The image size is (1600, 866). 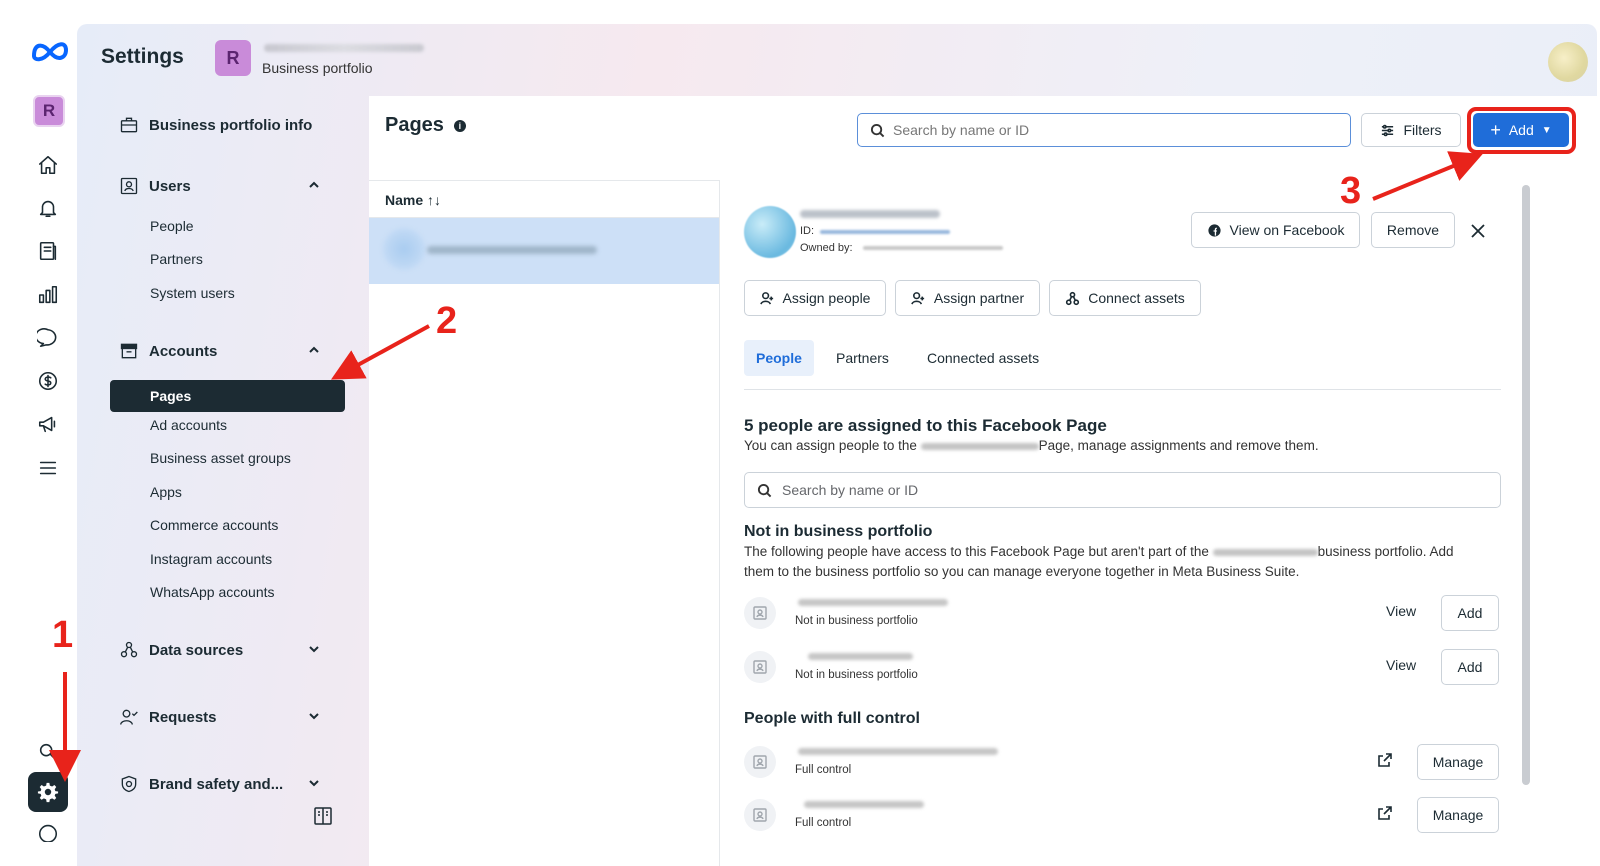 I want to click on sidebar-item-whatsapp-accounts: WhatsApp accounts, so click(x=212, y=592).